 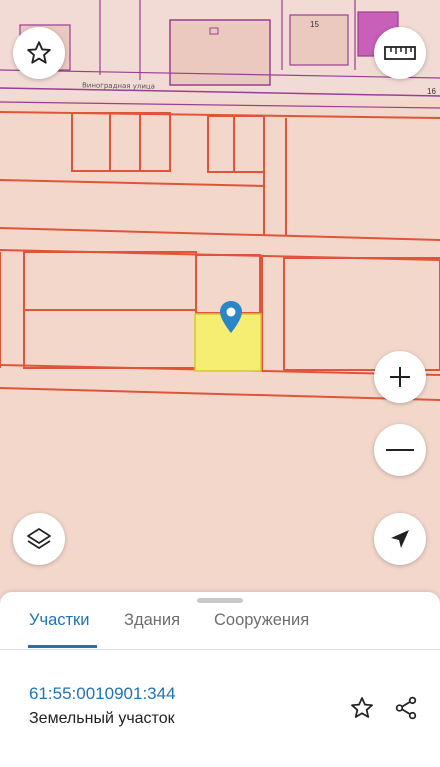 I want to click on drag-handle, so click(x=220, y=600).